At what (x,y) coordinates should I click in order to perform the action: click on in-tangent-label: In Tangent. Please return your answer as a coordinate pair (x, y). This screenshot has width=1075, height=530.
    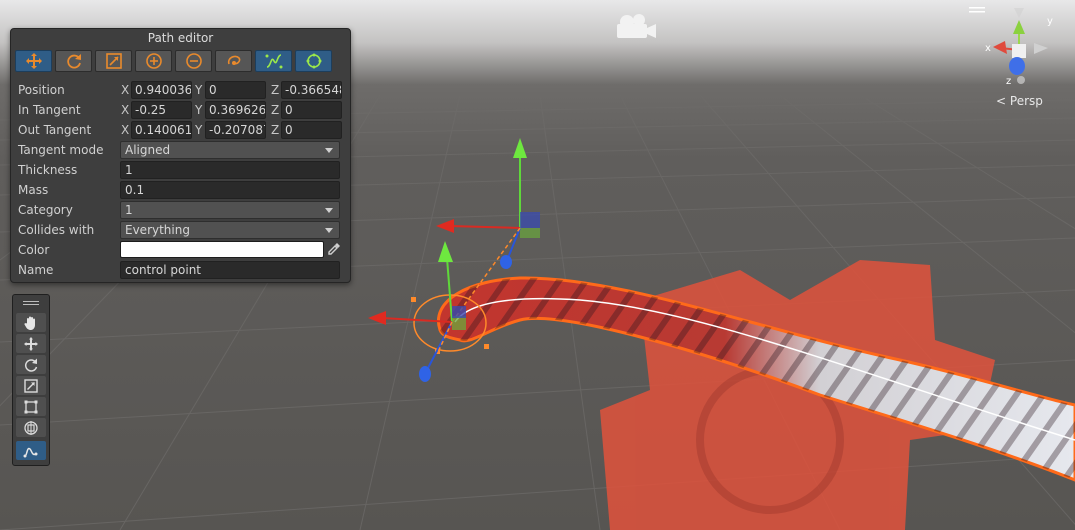
    Looking at the image, I should click on (49, 110).